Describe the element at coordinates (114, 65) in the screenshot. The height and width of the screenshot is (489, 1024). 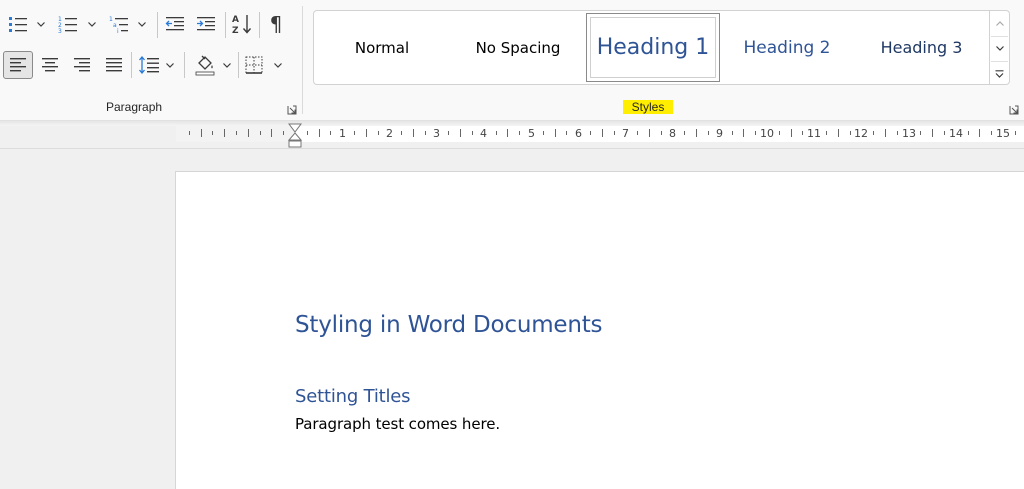
I see `justify-button` at that location.